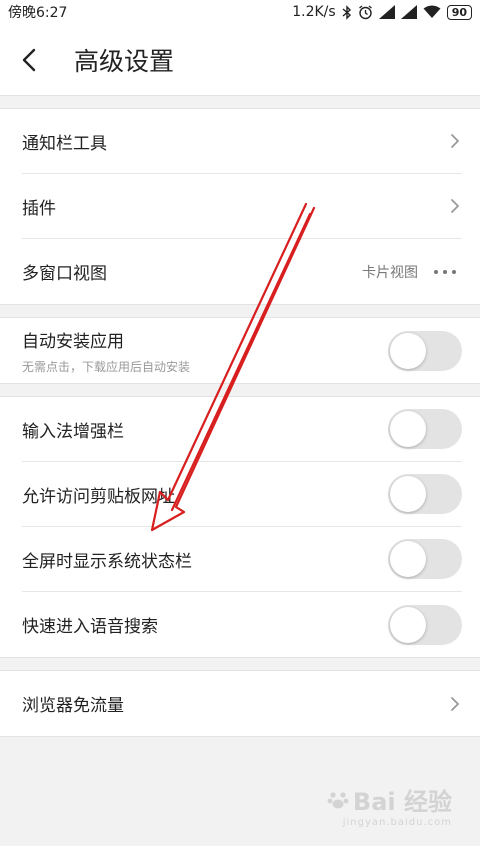 The height and width of the screenshot is (846, 480). I want to click on auto-install-toggle, so click(425, 350).